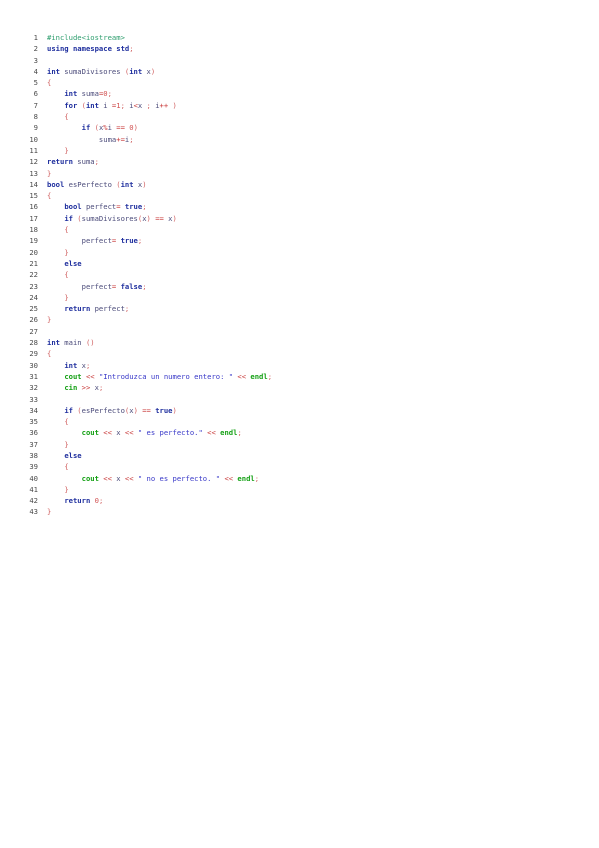  Describe the element at coordinates (149, 511) in the screenshot. I see `code-line: 43}` at that location.